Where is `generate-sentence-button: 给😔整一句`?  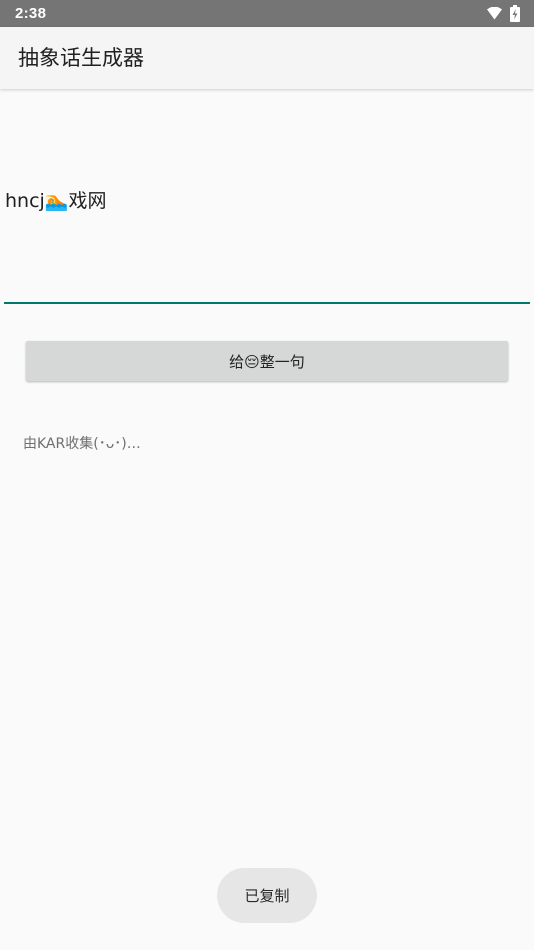 generate-sentence-button: 给😔整一句 is located at coordinates (267, 361).